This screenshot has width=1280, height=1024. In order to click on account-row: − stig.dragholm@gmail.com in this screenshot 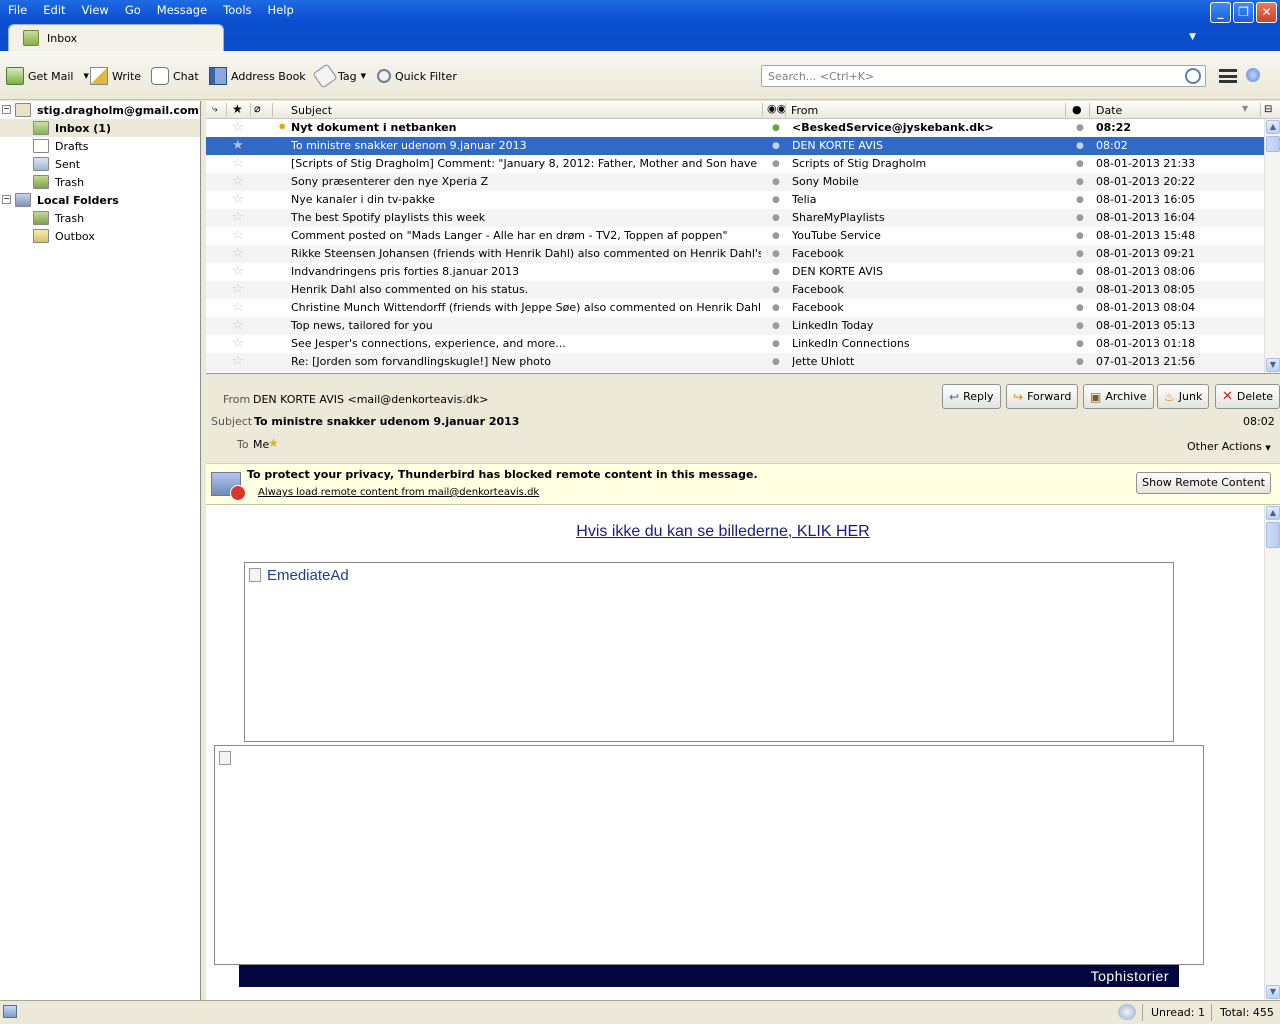, I will do `click(100, 110)`.